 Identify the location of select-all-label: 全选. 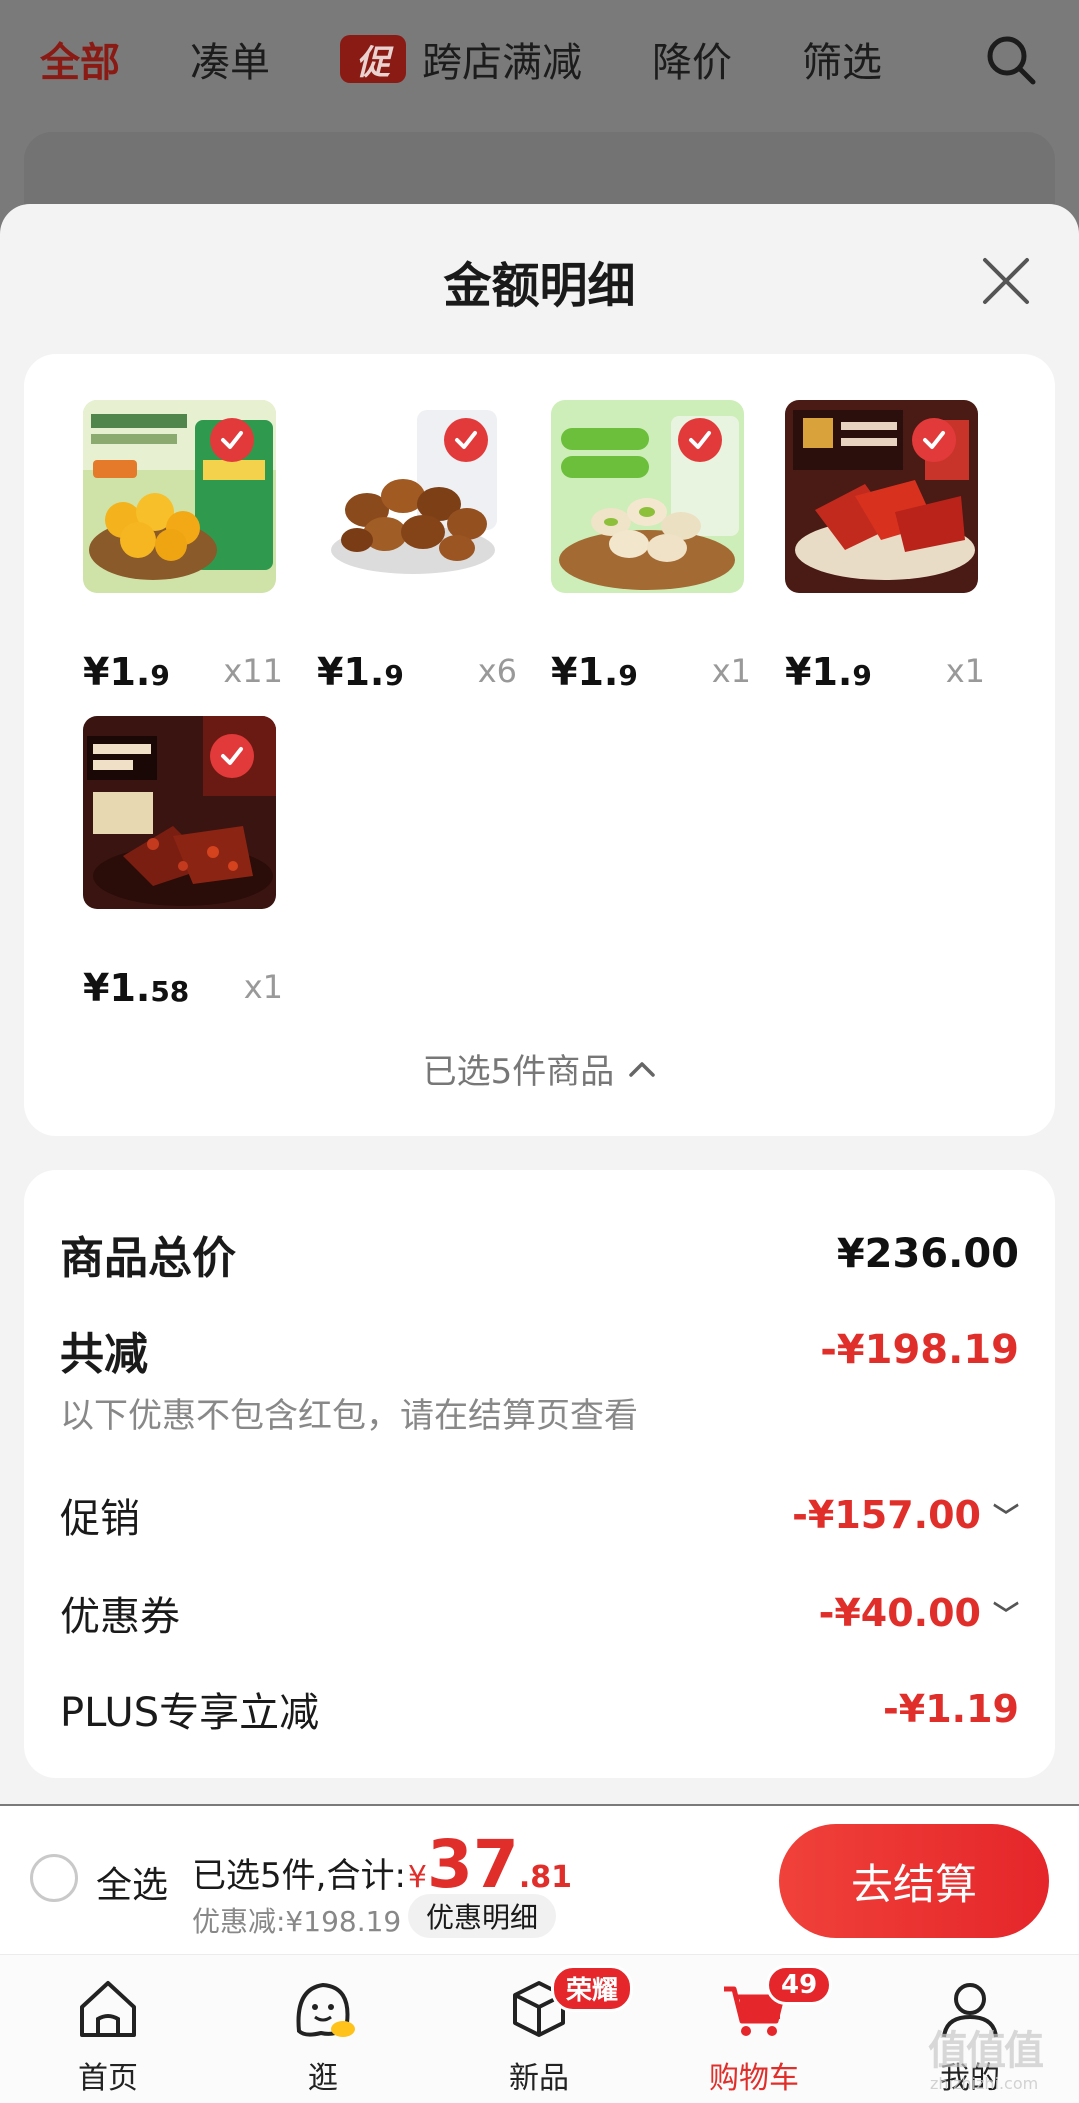
(132, 1882).